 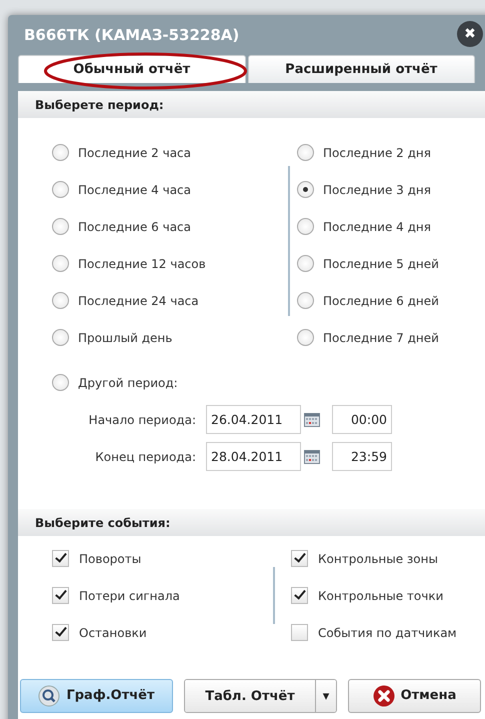 What do you see at coordinates (132, 69) in the screenshot?
I see `tab: Обычный отчёт` at bounding box center [132, 69].